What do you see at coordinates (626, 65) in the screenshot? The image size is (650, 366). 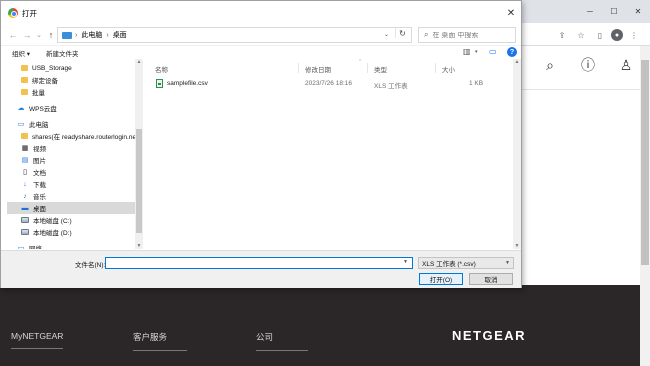 I see `user-icon: ♙` at bounding box center [626, 65].